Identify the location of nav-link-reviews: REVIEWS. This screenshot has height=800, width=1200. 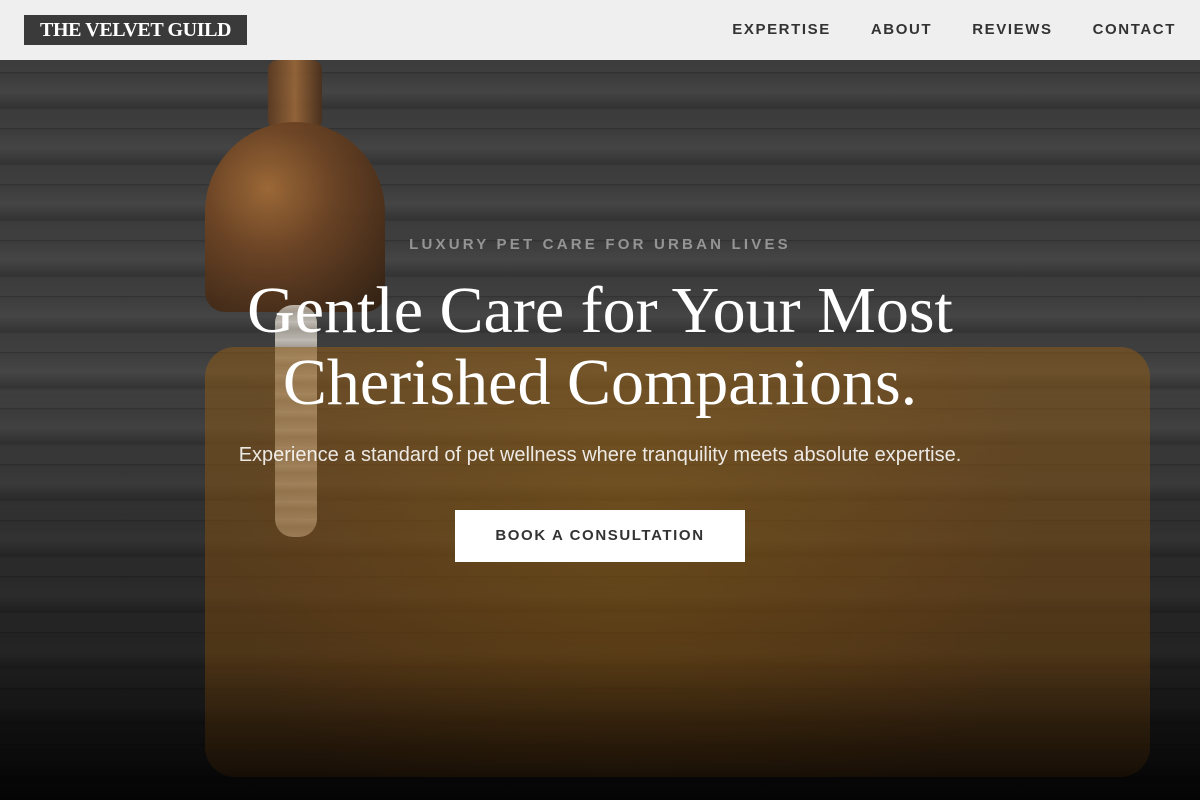
(1012, 30).